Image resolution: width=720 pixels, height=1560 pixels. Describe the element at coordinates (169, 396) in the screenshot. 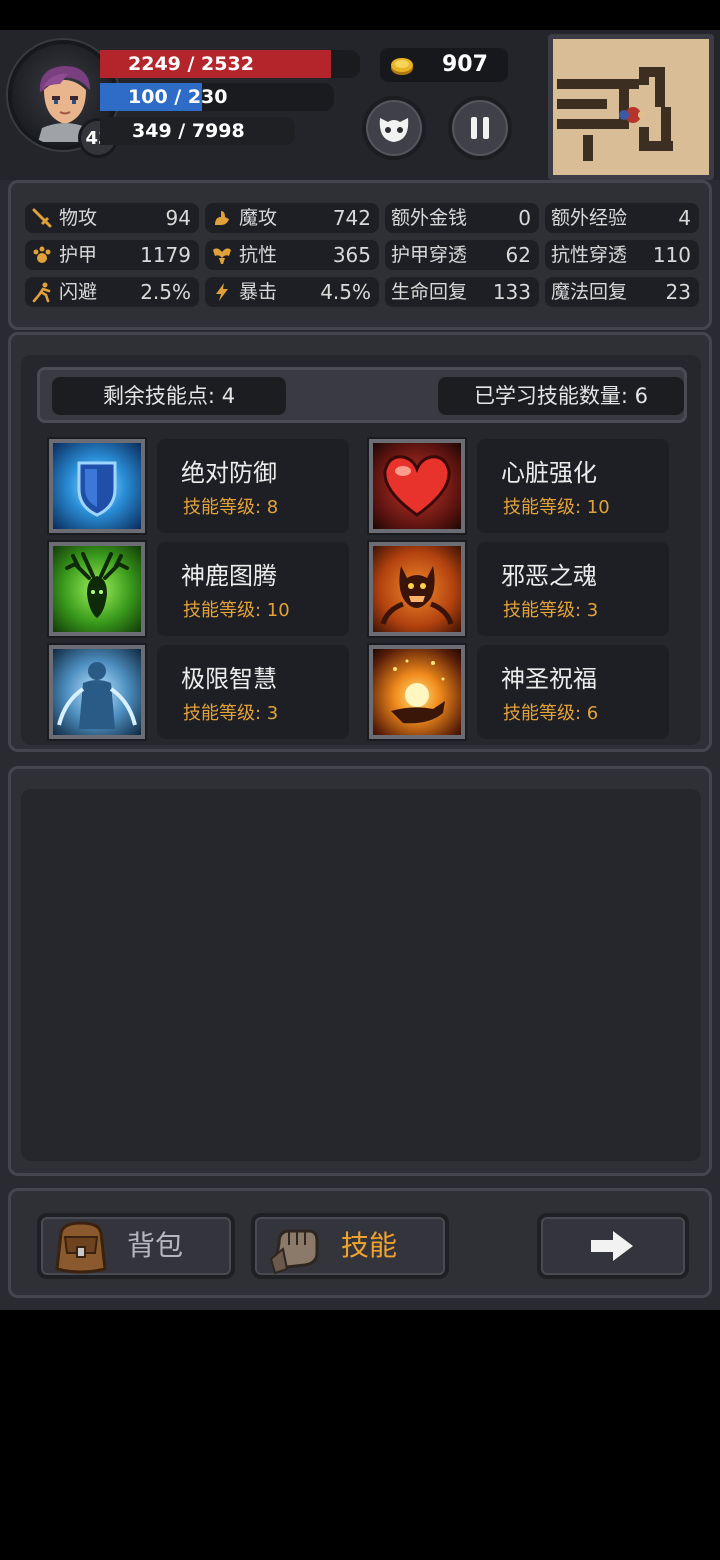

I see `remaining-skill-points: 剩余技能点: 4` at that location.